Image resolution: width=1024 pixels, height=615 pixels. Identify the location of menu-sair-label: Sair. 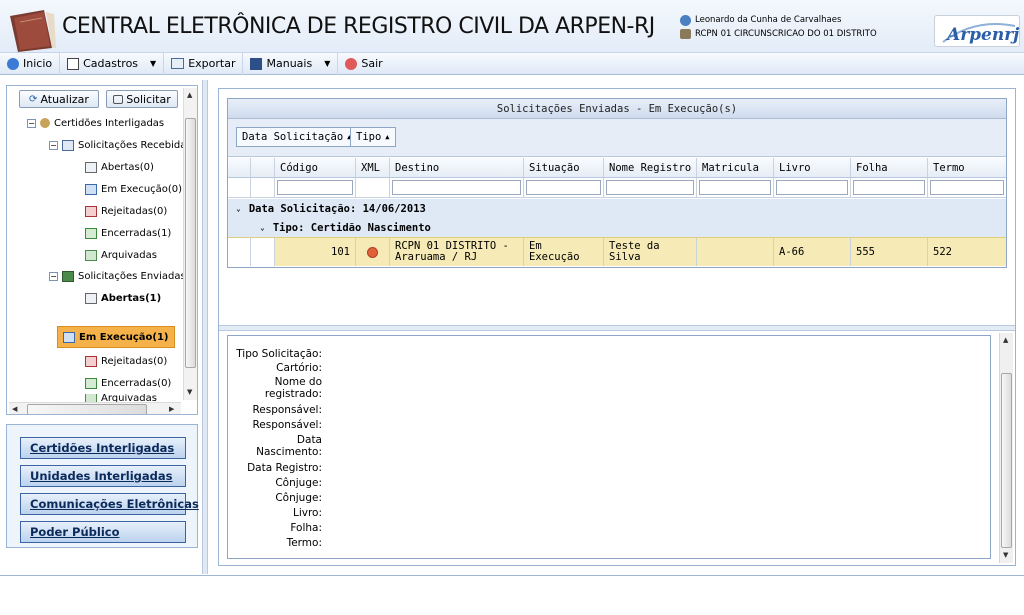
(372, 63).